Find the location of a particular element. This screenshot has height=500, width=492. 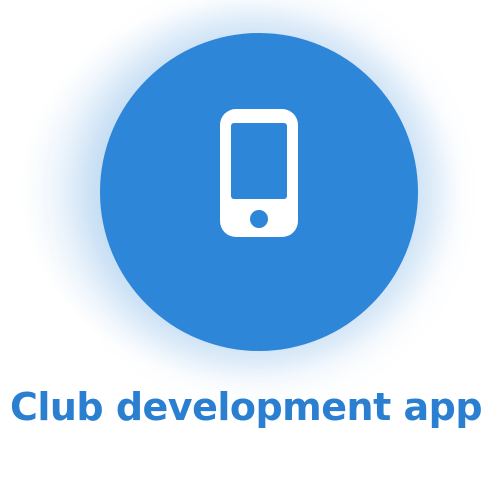

smartphone-icon is located at coordinates (259, 173).